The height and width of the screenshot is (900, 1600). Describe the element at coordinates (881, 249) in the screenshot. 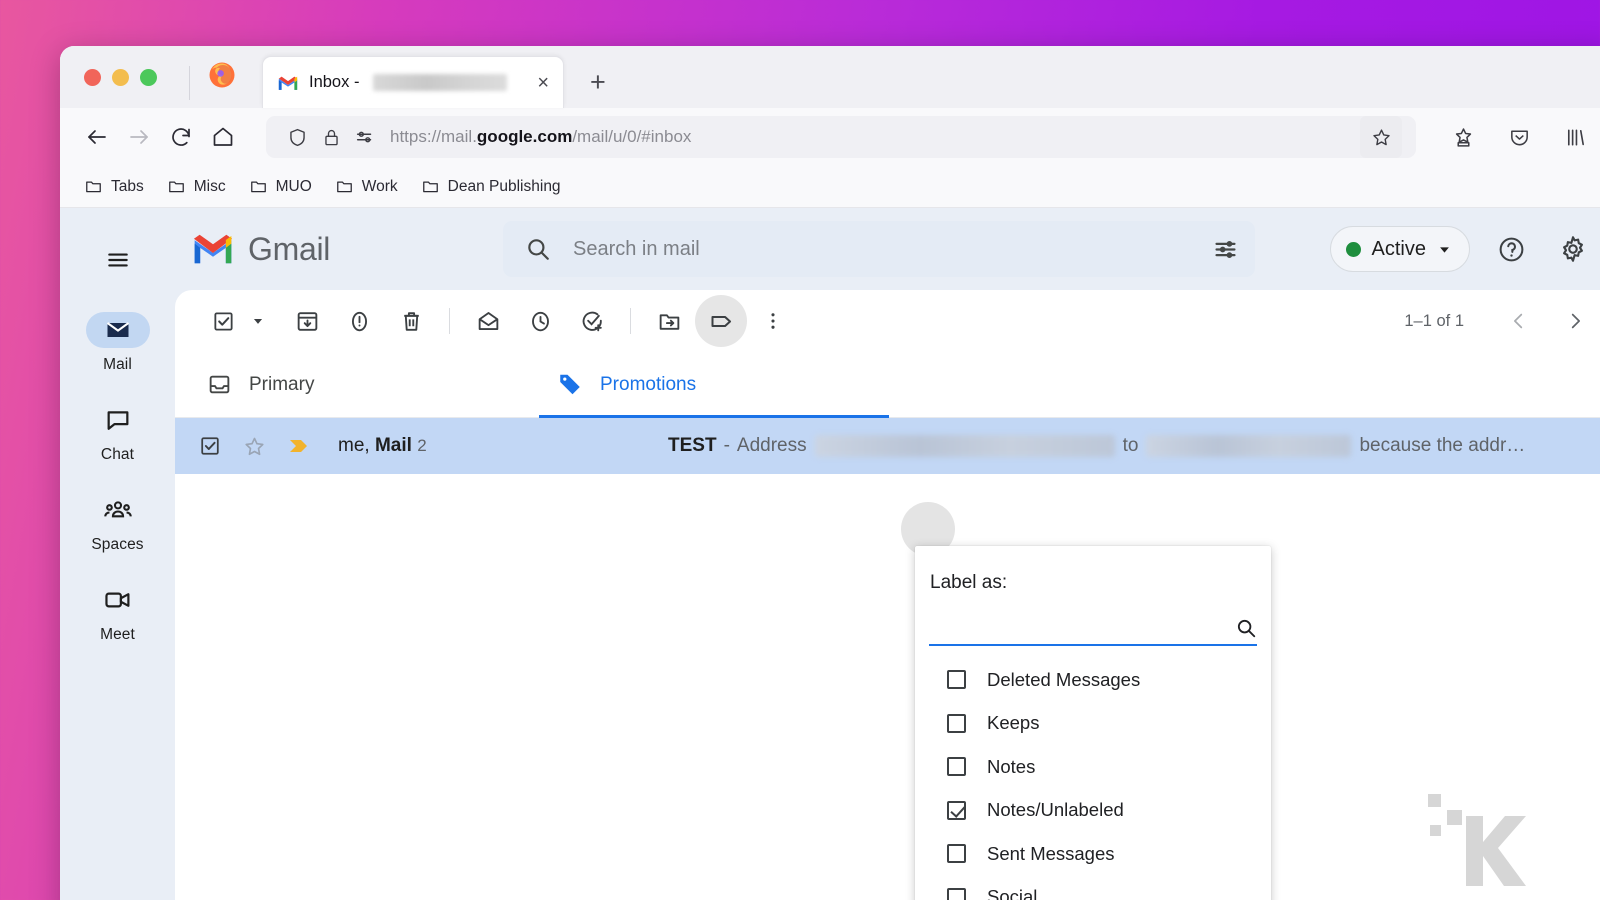

I see `search-input` at that location.